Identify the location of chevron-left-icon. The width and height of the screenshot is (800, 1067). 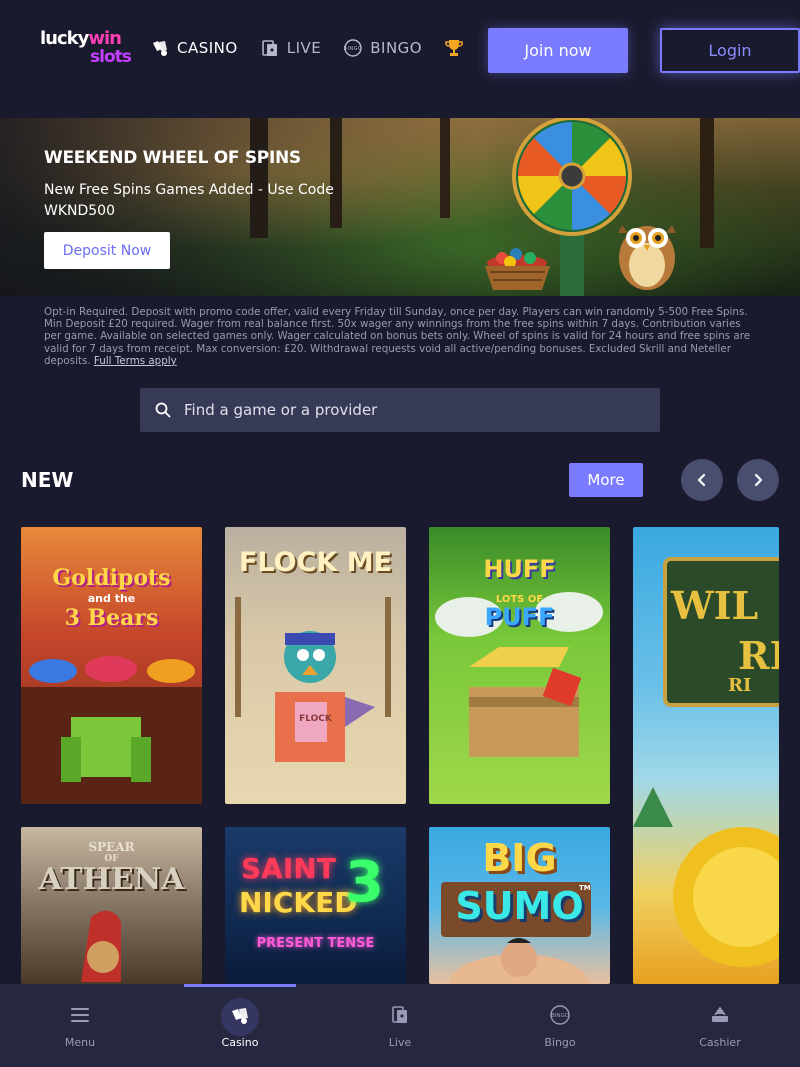
(701, 480).